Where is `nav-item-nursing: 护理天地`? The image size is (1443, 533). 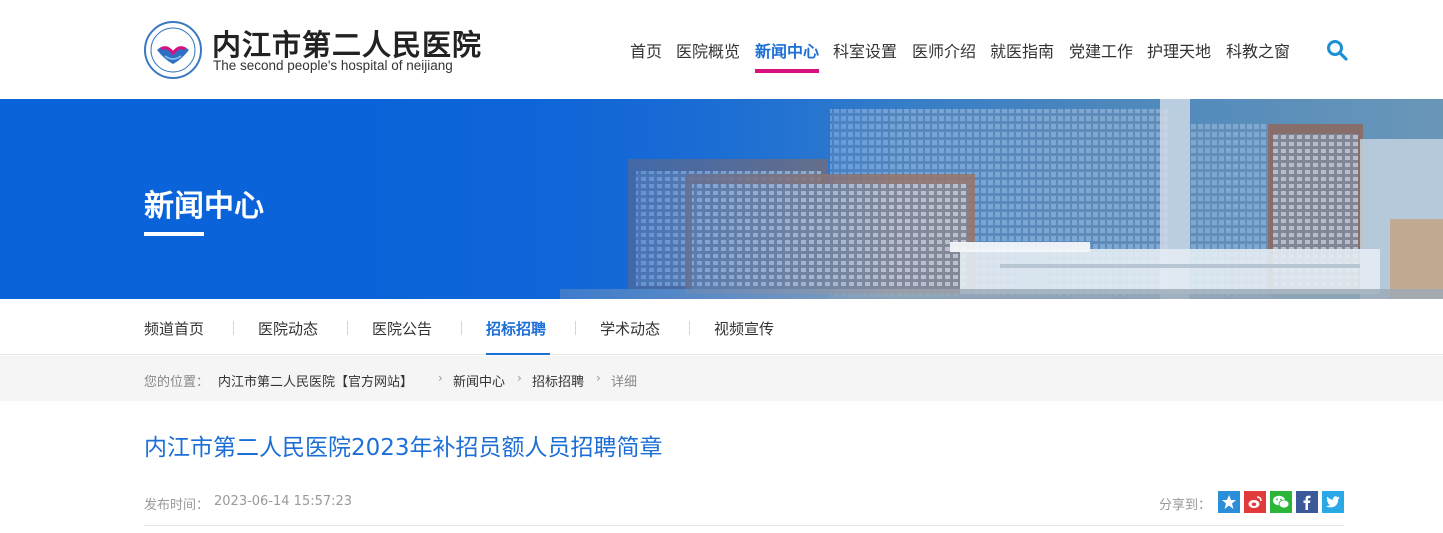
nav-item-nursing: 护理天地 is located at coordinates (1179, 50).